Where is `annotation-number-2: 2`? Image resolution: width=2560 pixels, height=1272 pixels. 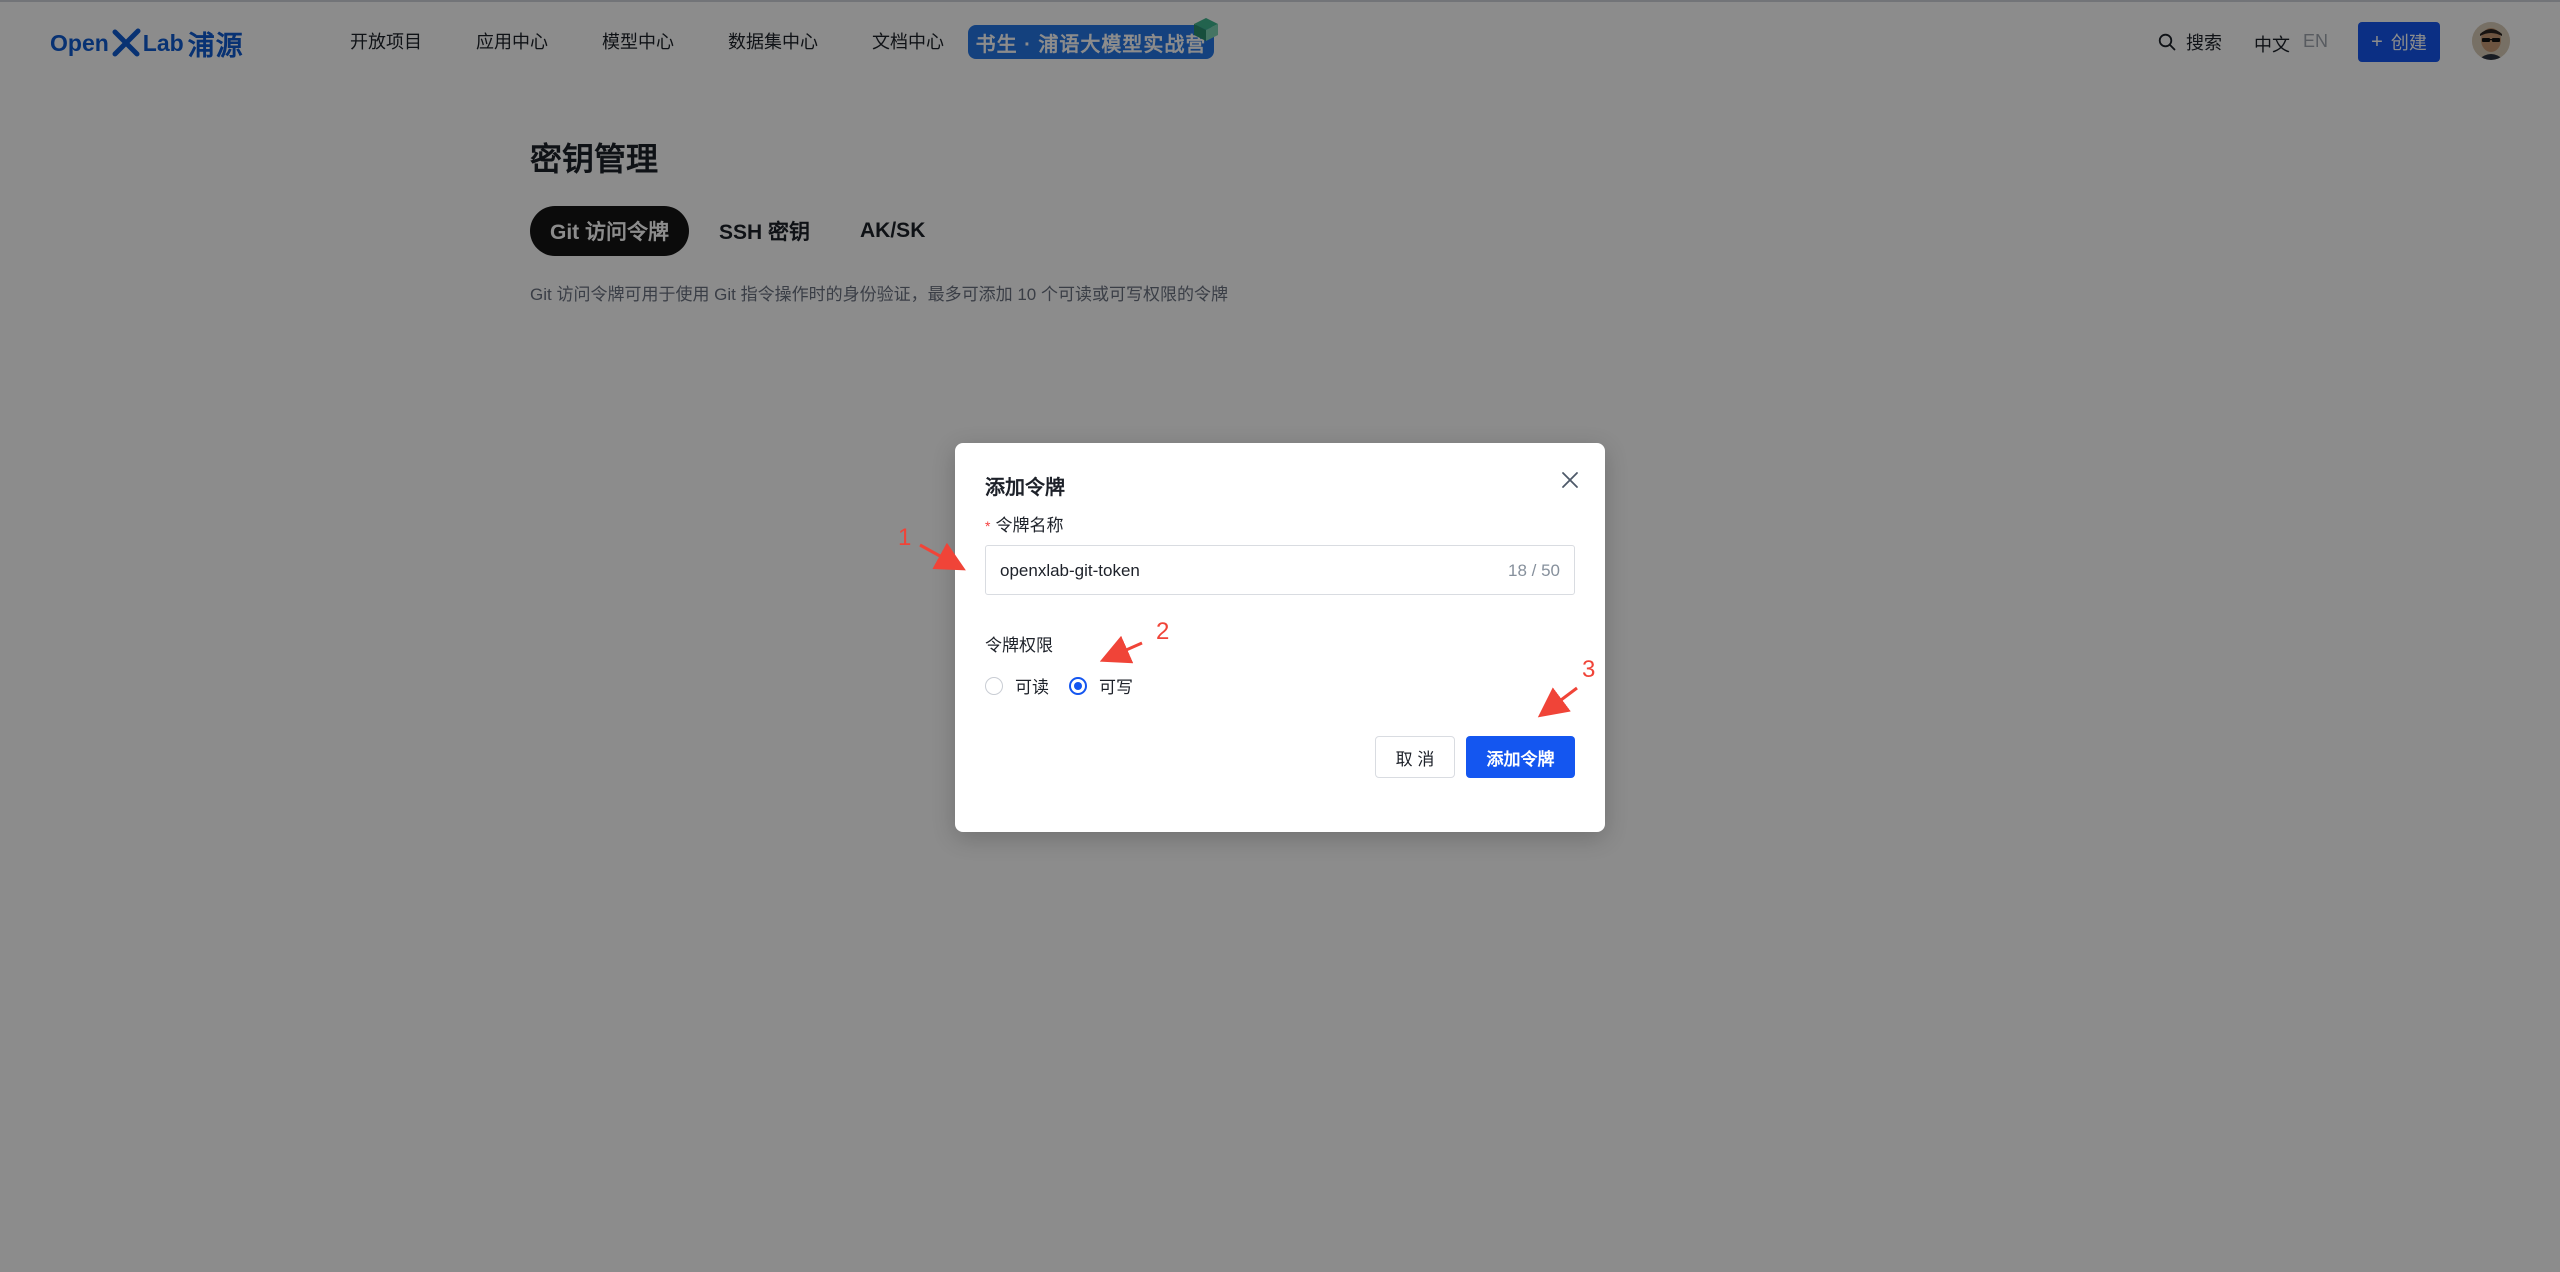 annotation-number-2: 2 is located at coordinates (1163, 631).